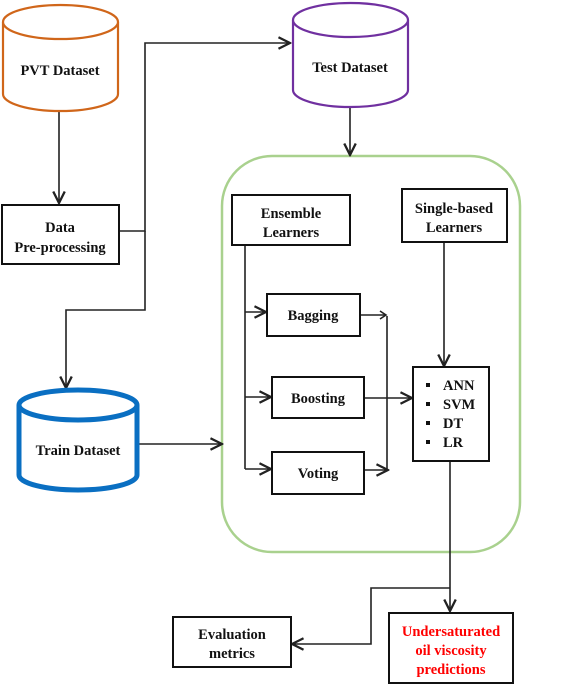 The image size is (580, 685). I want to click on boosting-label: Boosting, so click(318, 399).